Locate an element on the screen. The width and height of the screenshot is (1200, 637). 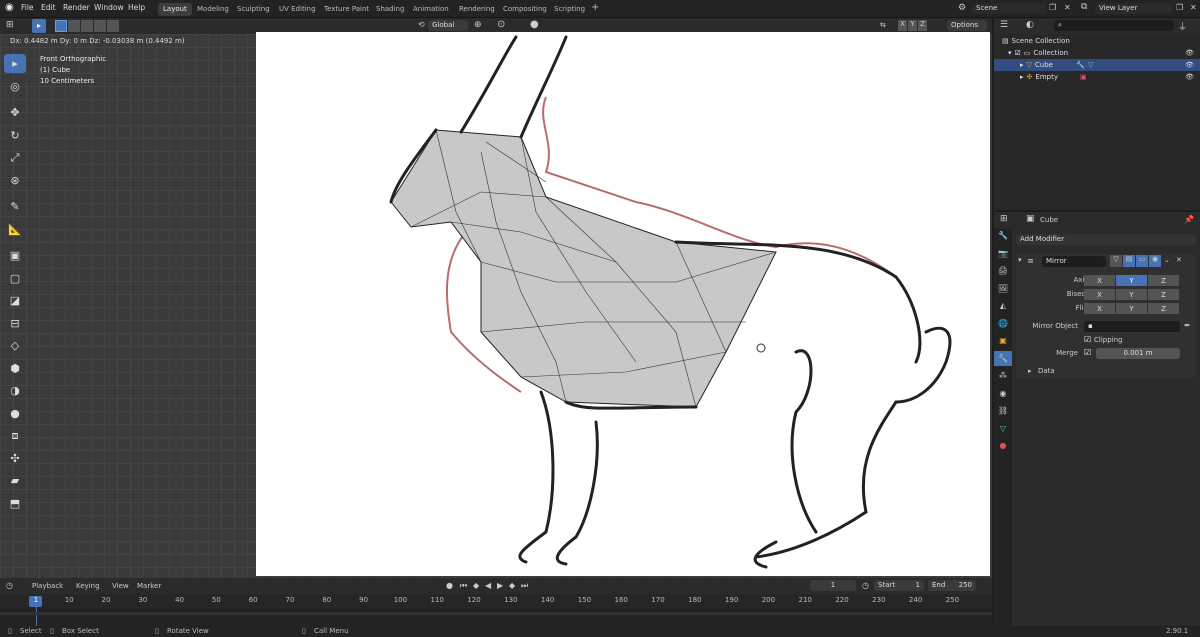
inset-tool-icon: ▢ is located at coordinates (15, 278).